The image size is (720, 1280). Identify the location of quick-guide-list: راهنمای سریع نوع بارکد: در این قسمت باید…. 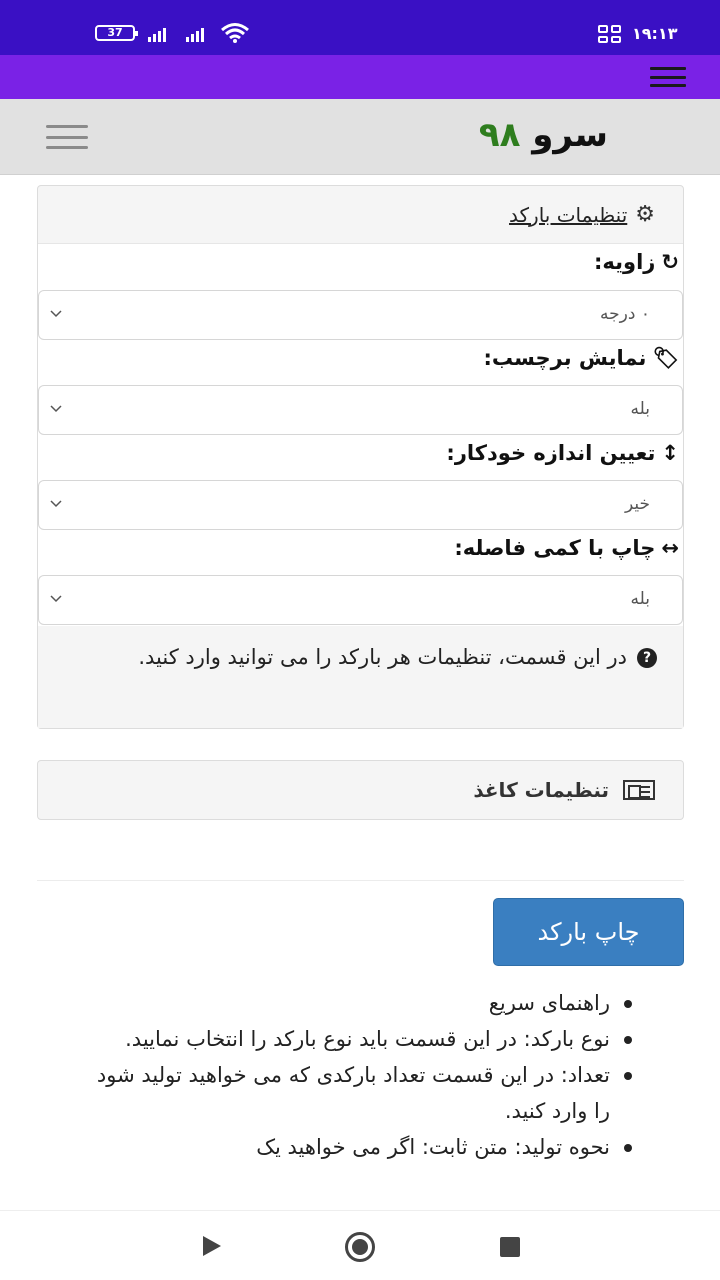
(360, 1075).